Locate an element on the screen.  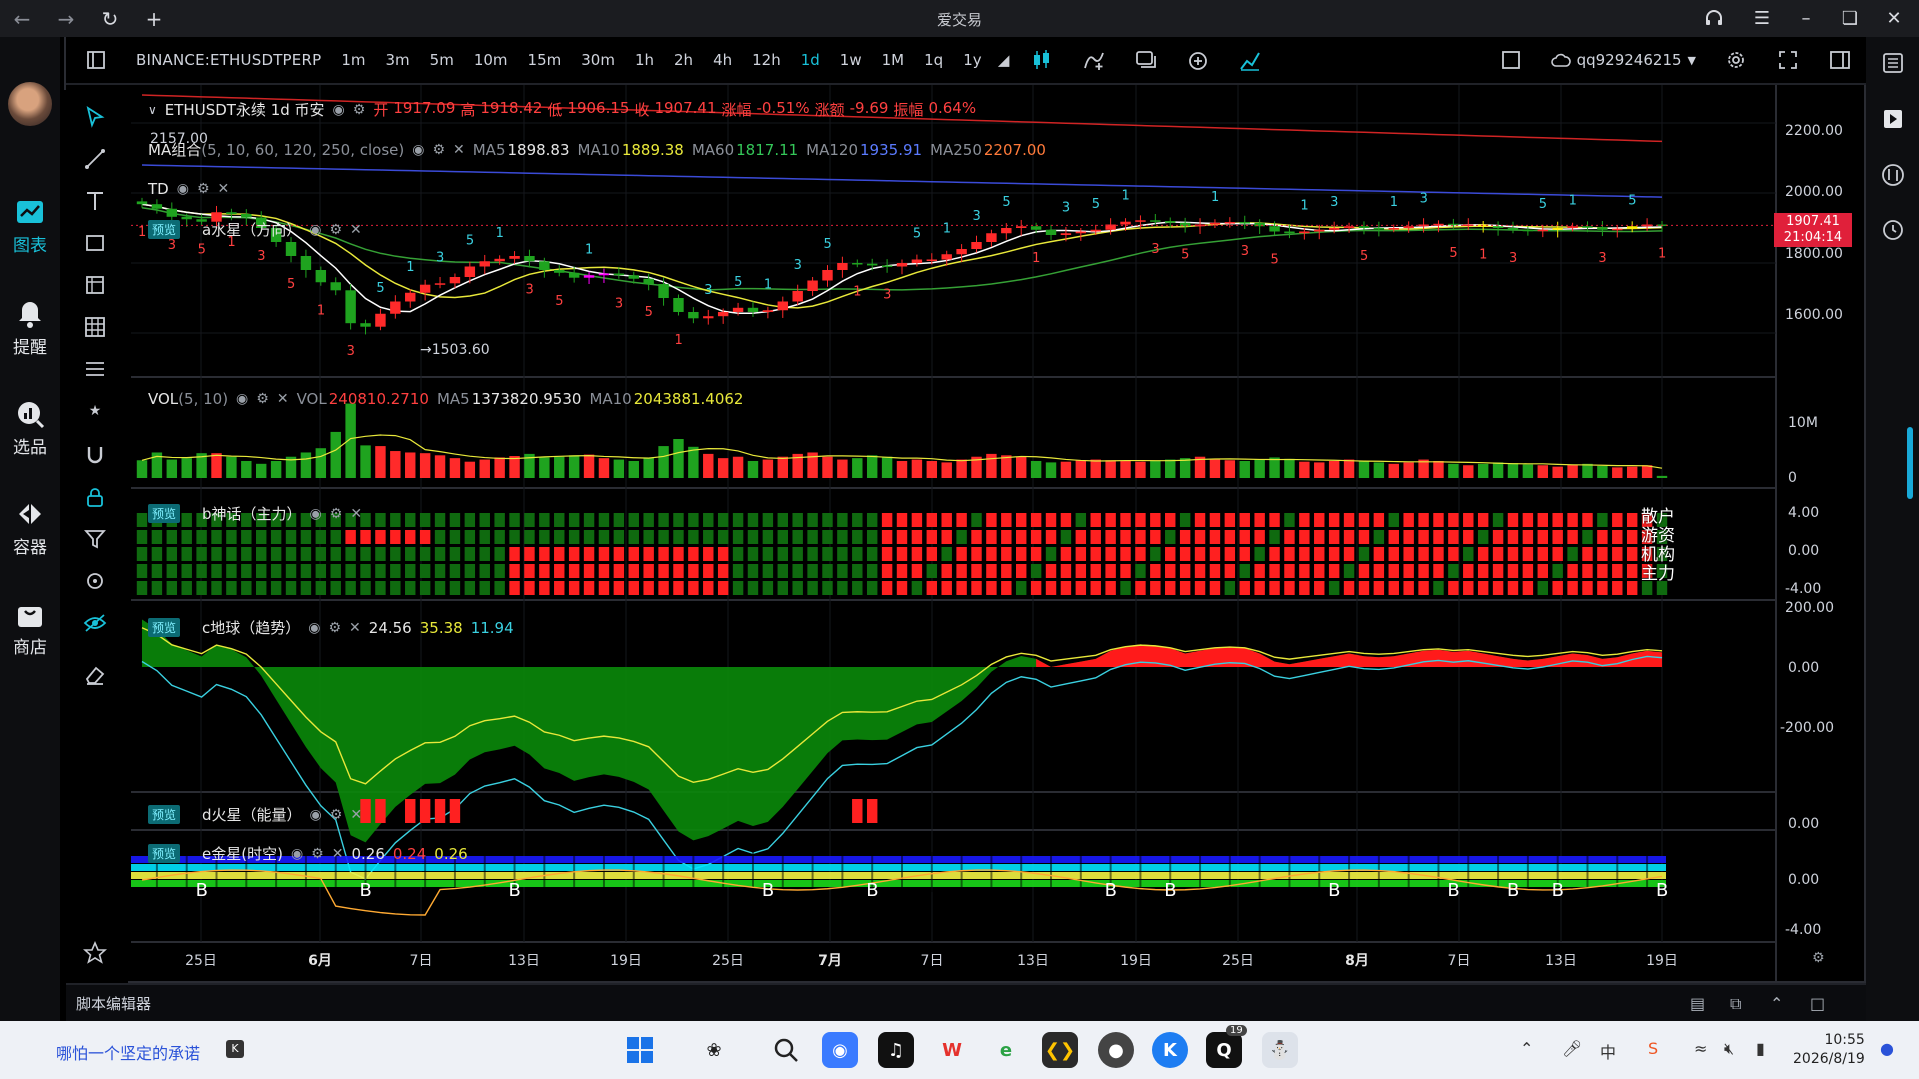
lock-icon is located at coordinates (95, 497).